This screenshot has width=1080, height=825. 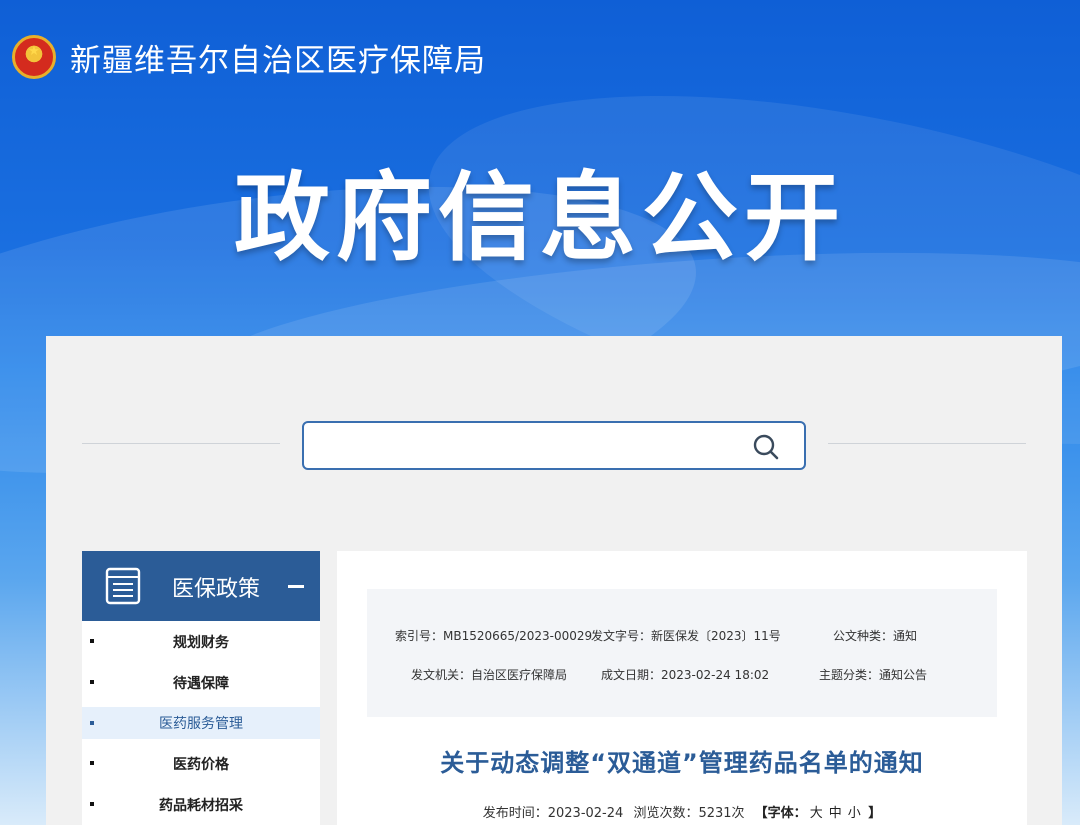 I want to click on sidebar: 医保政策 规划财务 待遇保障 医药服务管理 医药价格 药品耗材招采, so click(x=201, y=688).